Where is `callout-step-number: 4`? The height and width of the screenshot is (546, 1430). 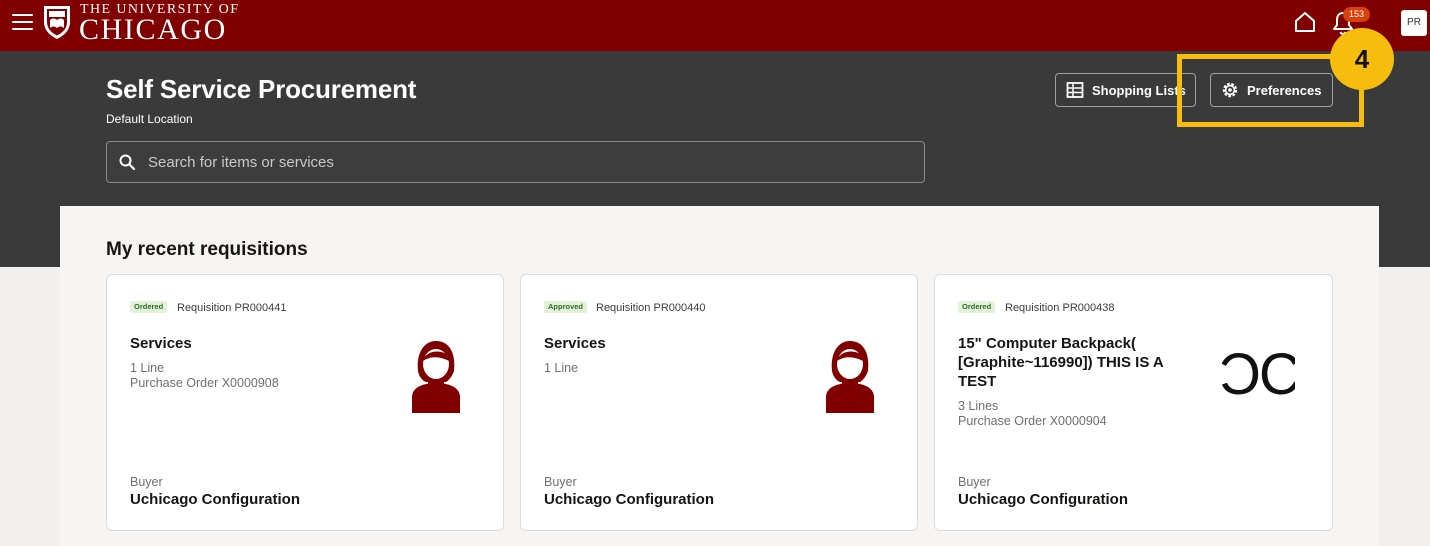 callout-step-number: 4 is located at coordinates (1362, 59).